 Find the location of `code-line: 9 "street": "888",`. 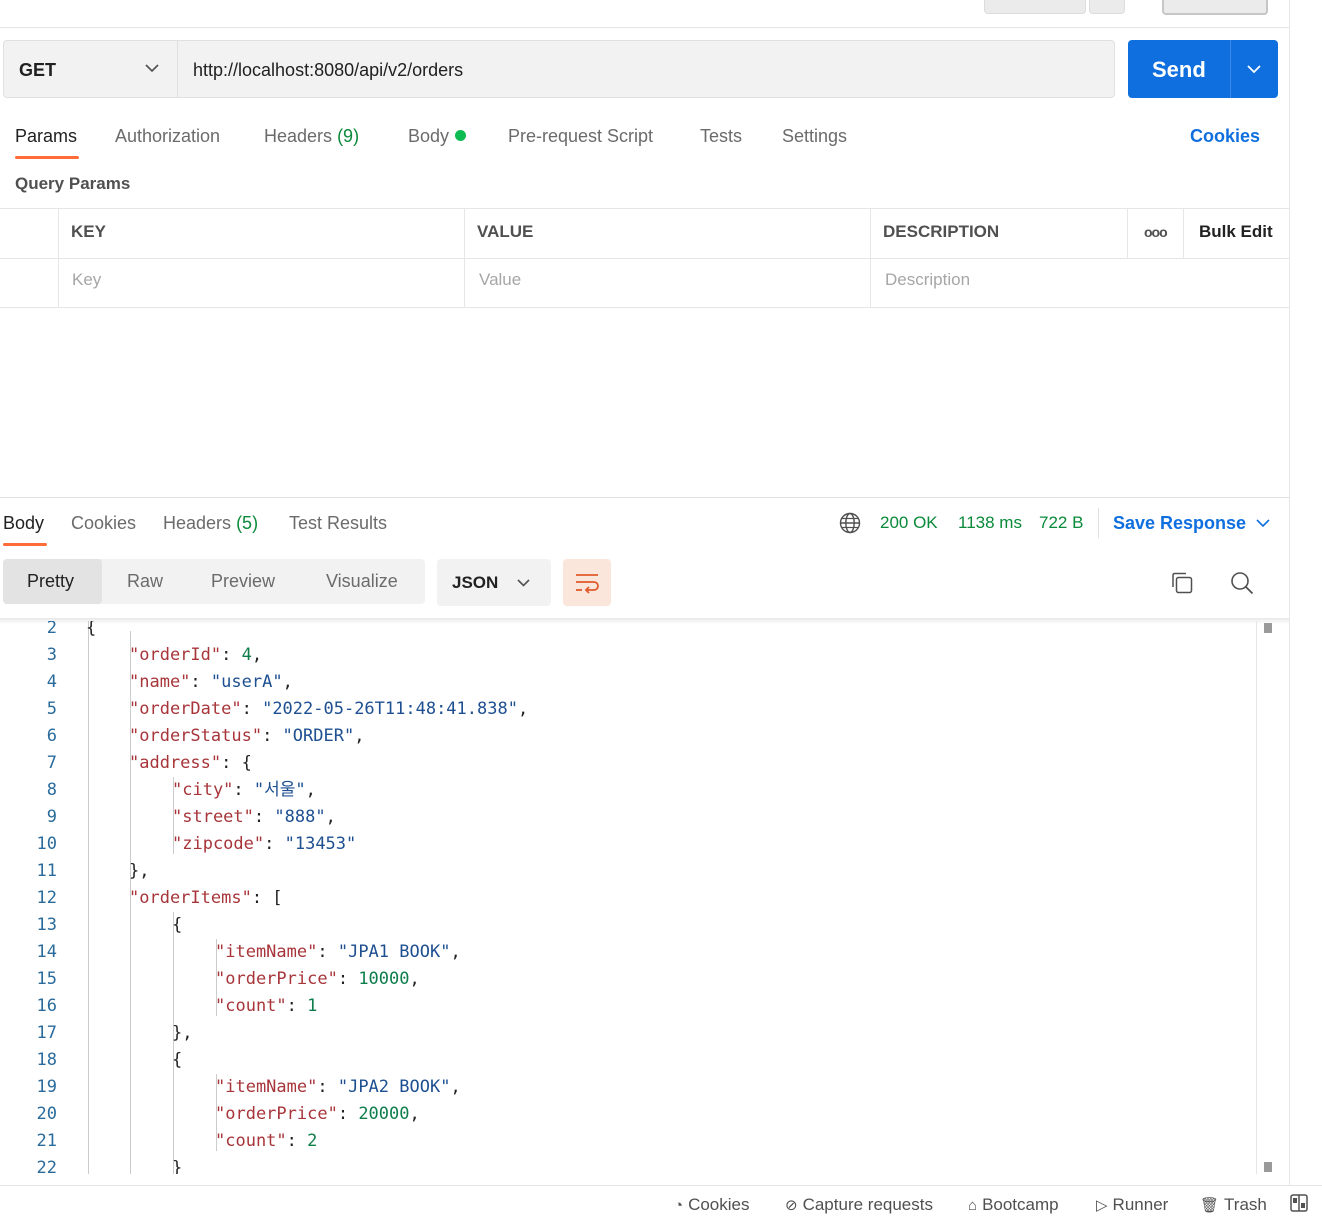

code-line: 9 "street": "888", is located at coordinates (628, 817).